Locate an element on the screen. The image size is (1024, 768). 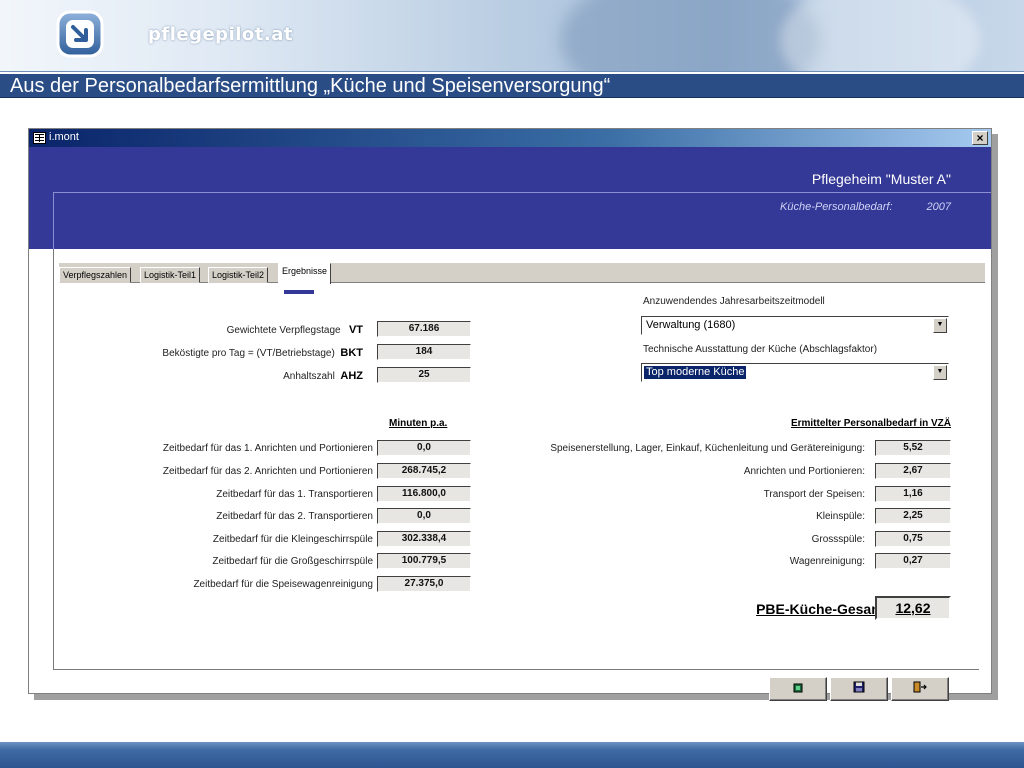
exit-button is located at coordinates (920, 689).